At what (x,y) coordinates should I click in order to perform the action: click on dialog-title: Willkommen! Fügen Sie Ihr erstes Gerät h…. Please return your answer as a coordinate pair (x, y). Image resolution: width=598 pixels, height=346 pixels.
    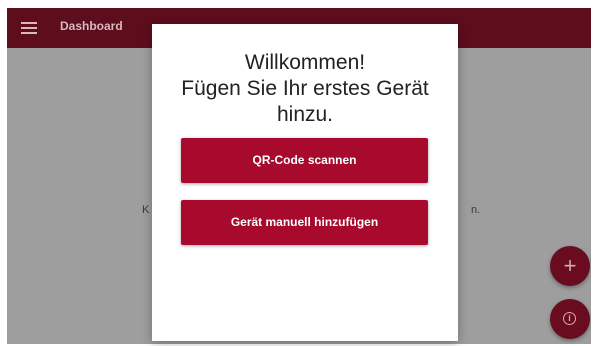
    Looking at the image, I should click on (305, 89).